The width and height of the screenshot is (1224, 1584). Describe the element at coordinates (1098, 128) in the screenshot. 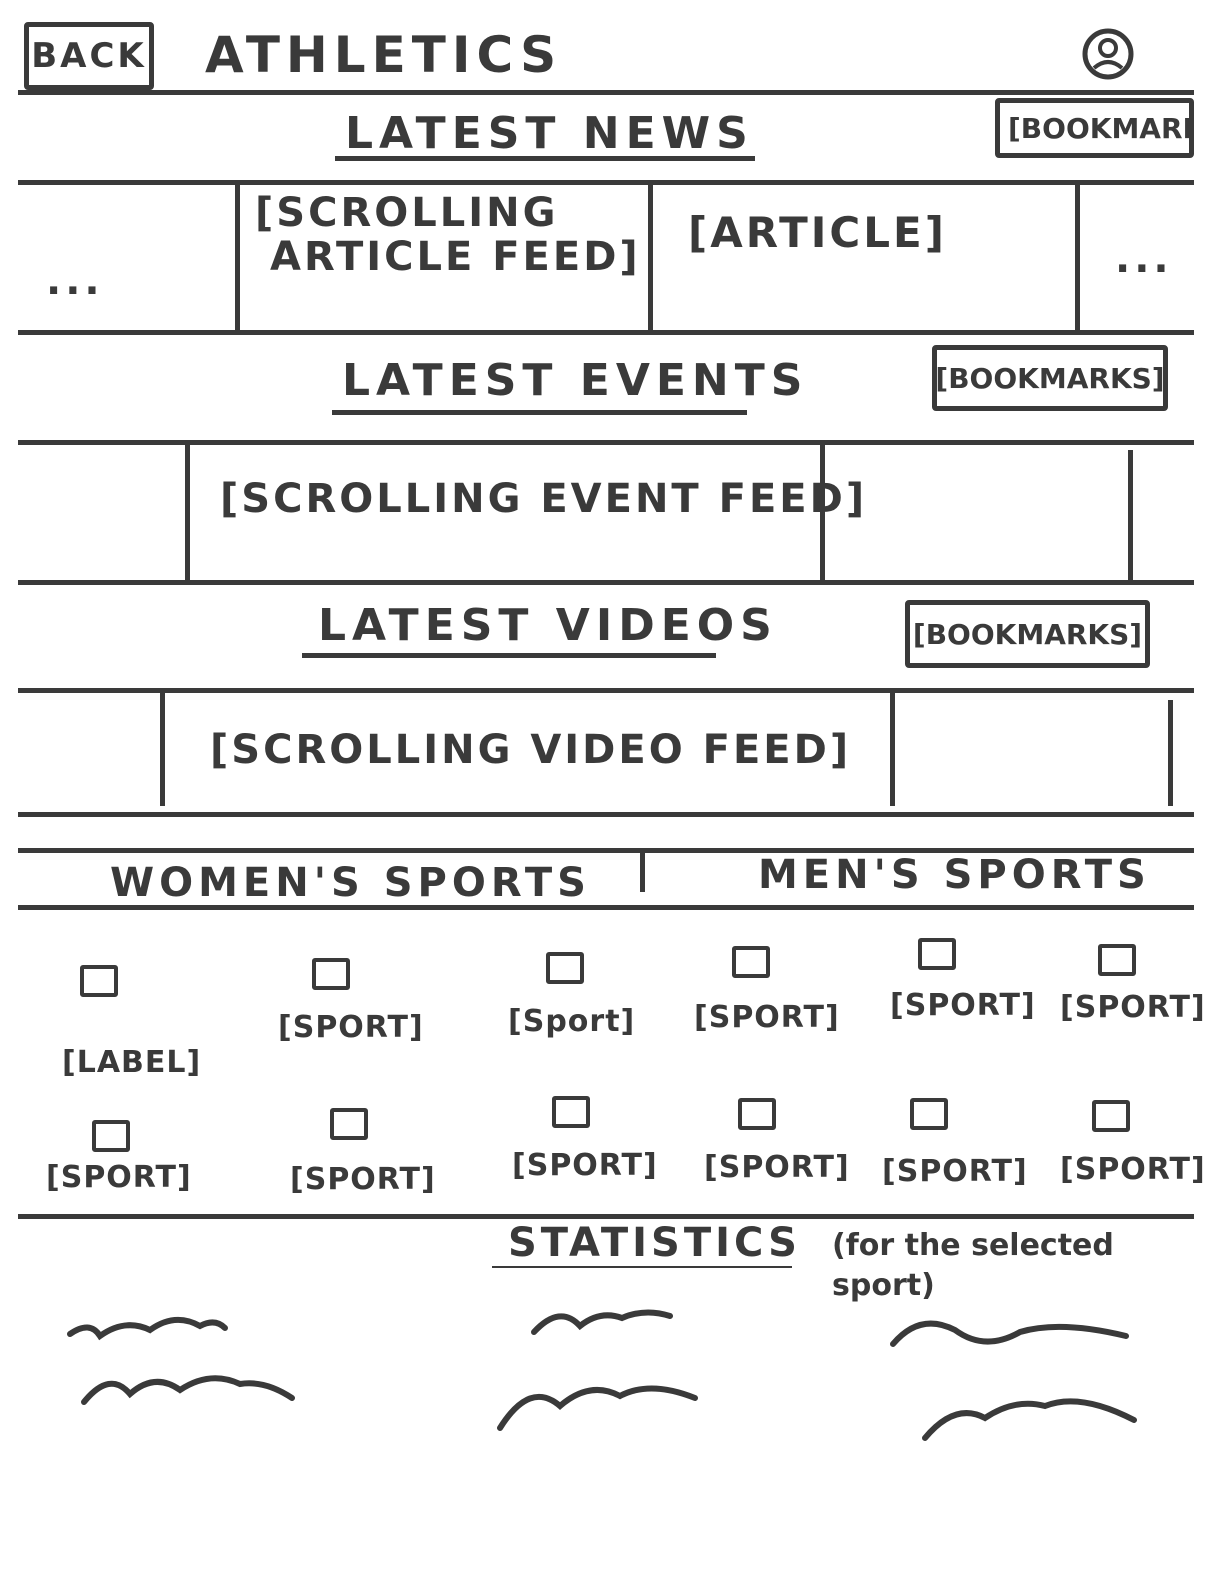

I see `news-bookmarks-label: [BOOKMARKS]` at that location.